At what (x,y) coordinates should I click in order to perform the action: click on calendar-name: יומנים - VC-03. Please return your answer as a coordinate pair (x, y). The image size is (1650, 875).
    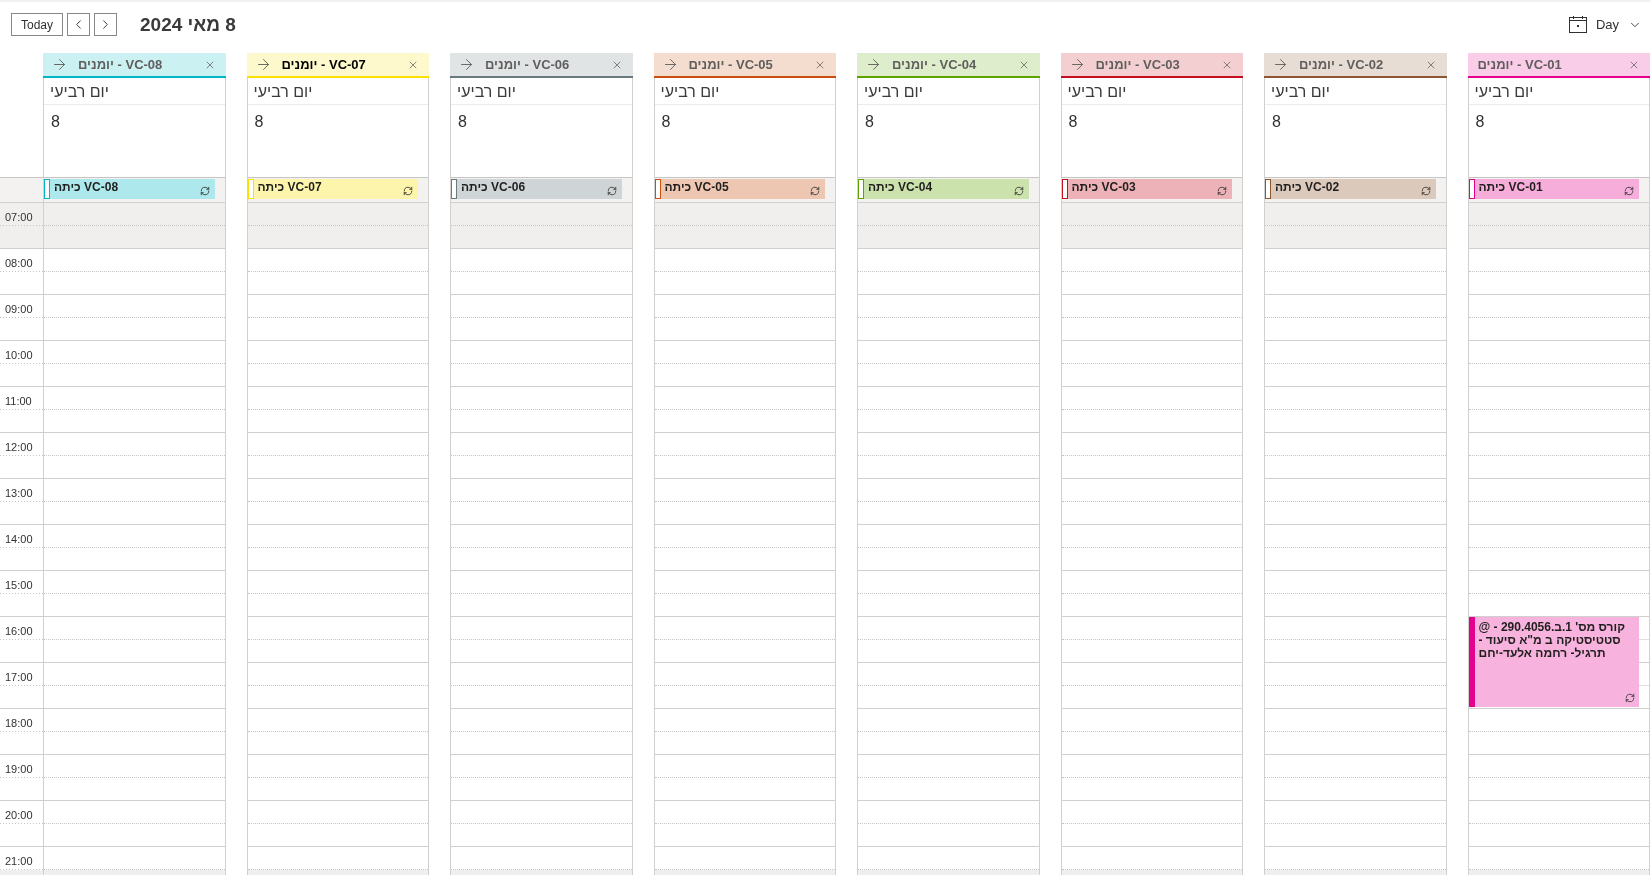
    Looking at the image, I should click on (1138, 64).